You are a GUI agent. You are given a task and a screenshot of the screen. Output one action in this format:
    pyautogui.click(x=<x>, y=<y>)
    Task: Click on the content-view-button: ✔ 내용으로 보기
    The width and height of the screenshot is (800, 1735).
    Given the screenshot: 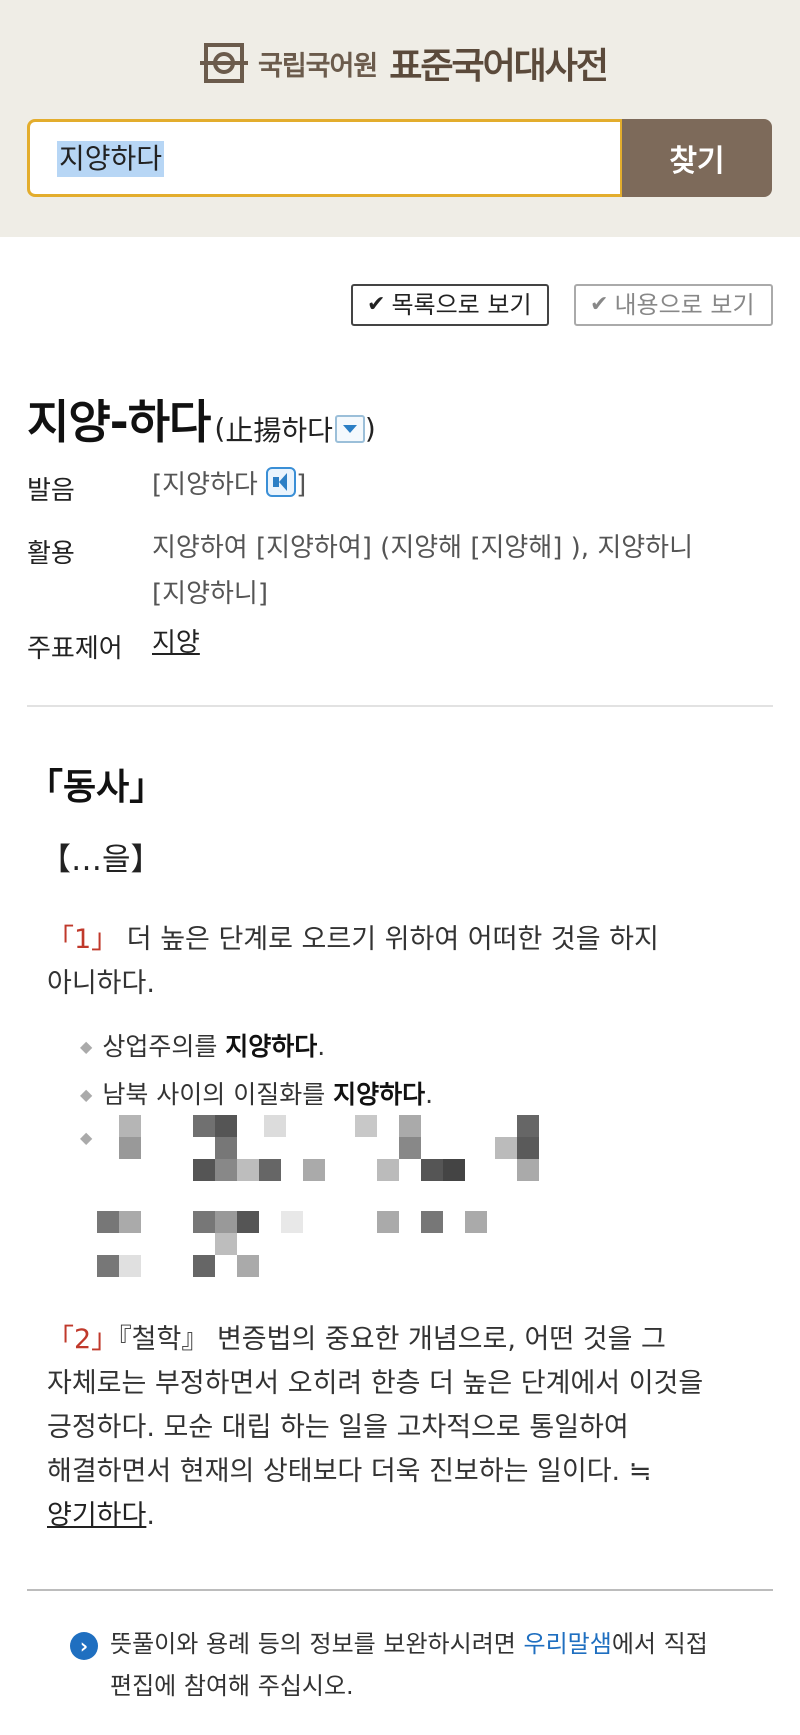 What is the action you would take?
    pyautogui.click(x=673, y=305)
    